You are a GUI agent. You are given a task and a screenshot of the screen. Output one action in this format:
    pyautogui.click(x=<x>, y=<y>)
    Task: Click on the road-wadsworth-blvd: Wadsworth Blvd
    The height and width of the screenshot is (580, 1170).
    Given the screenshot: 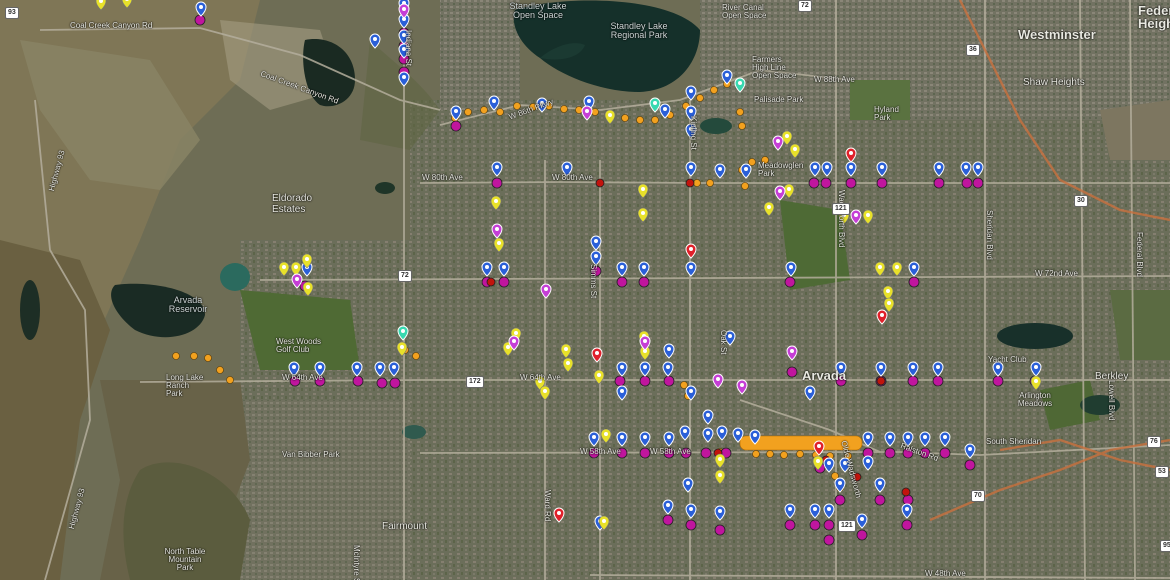 What is the action you would take?
    pyautogui.click(x=841, y=219)
    